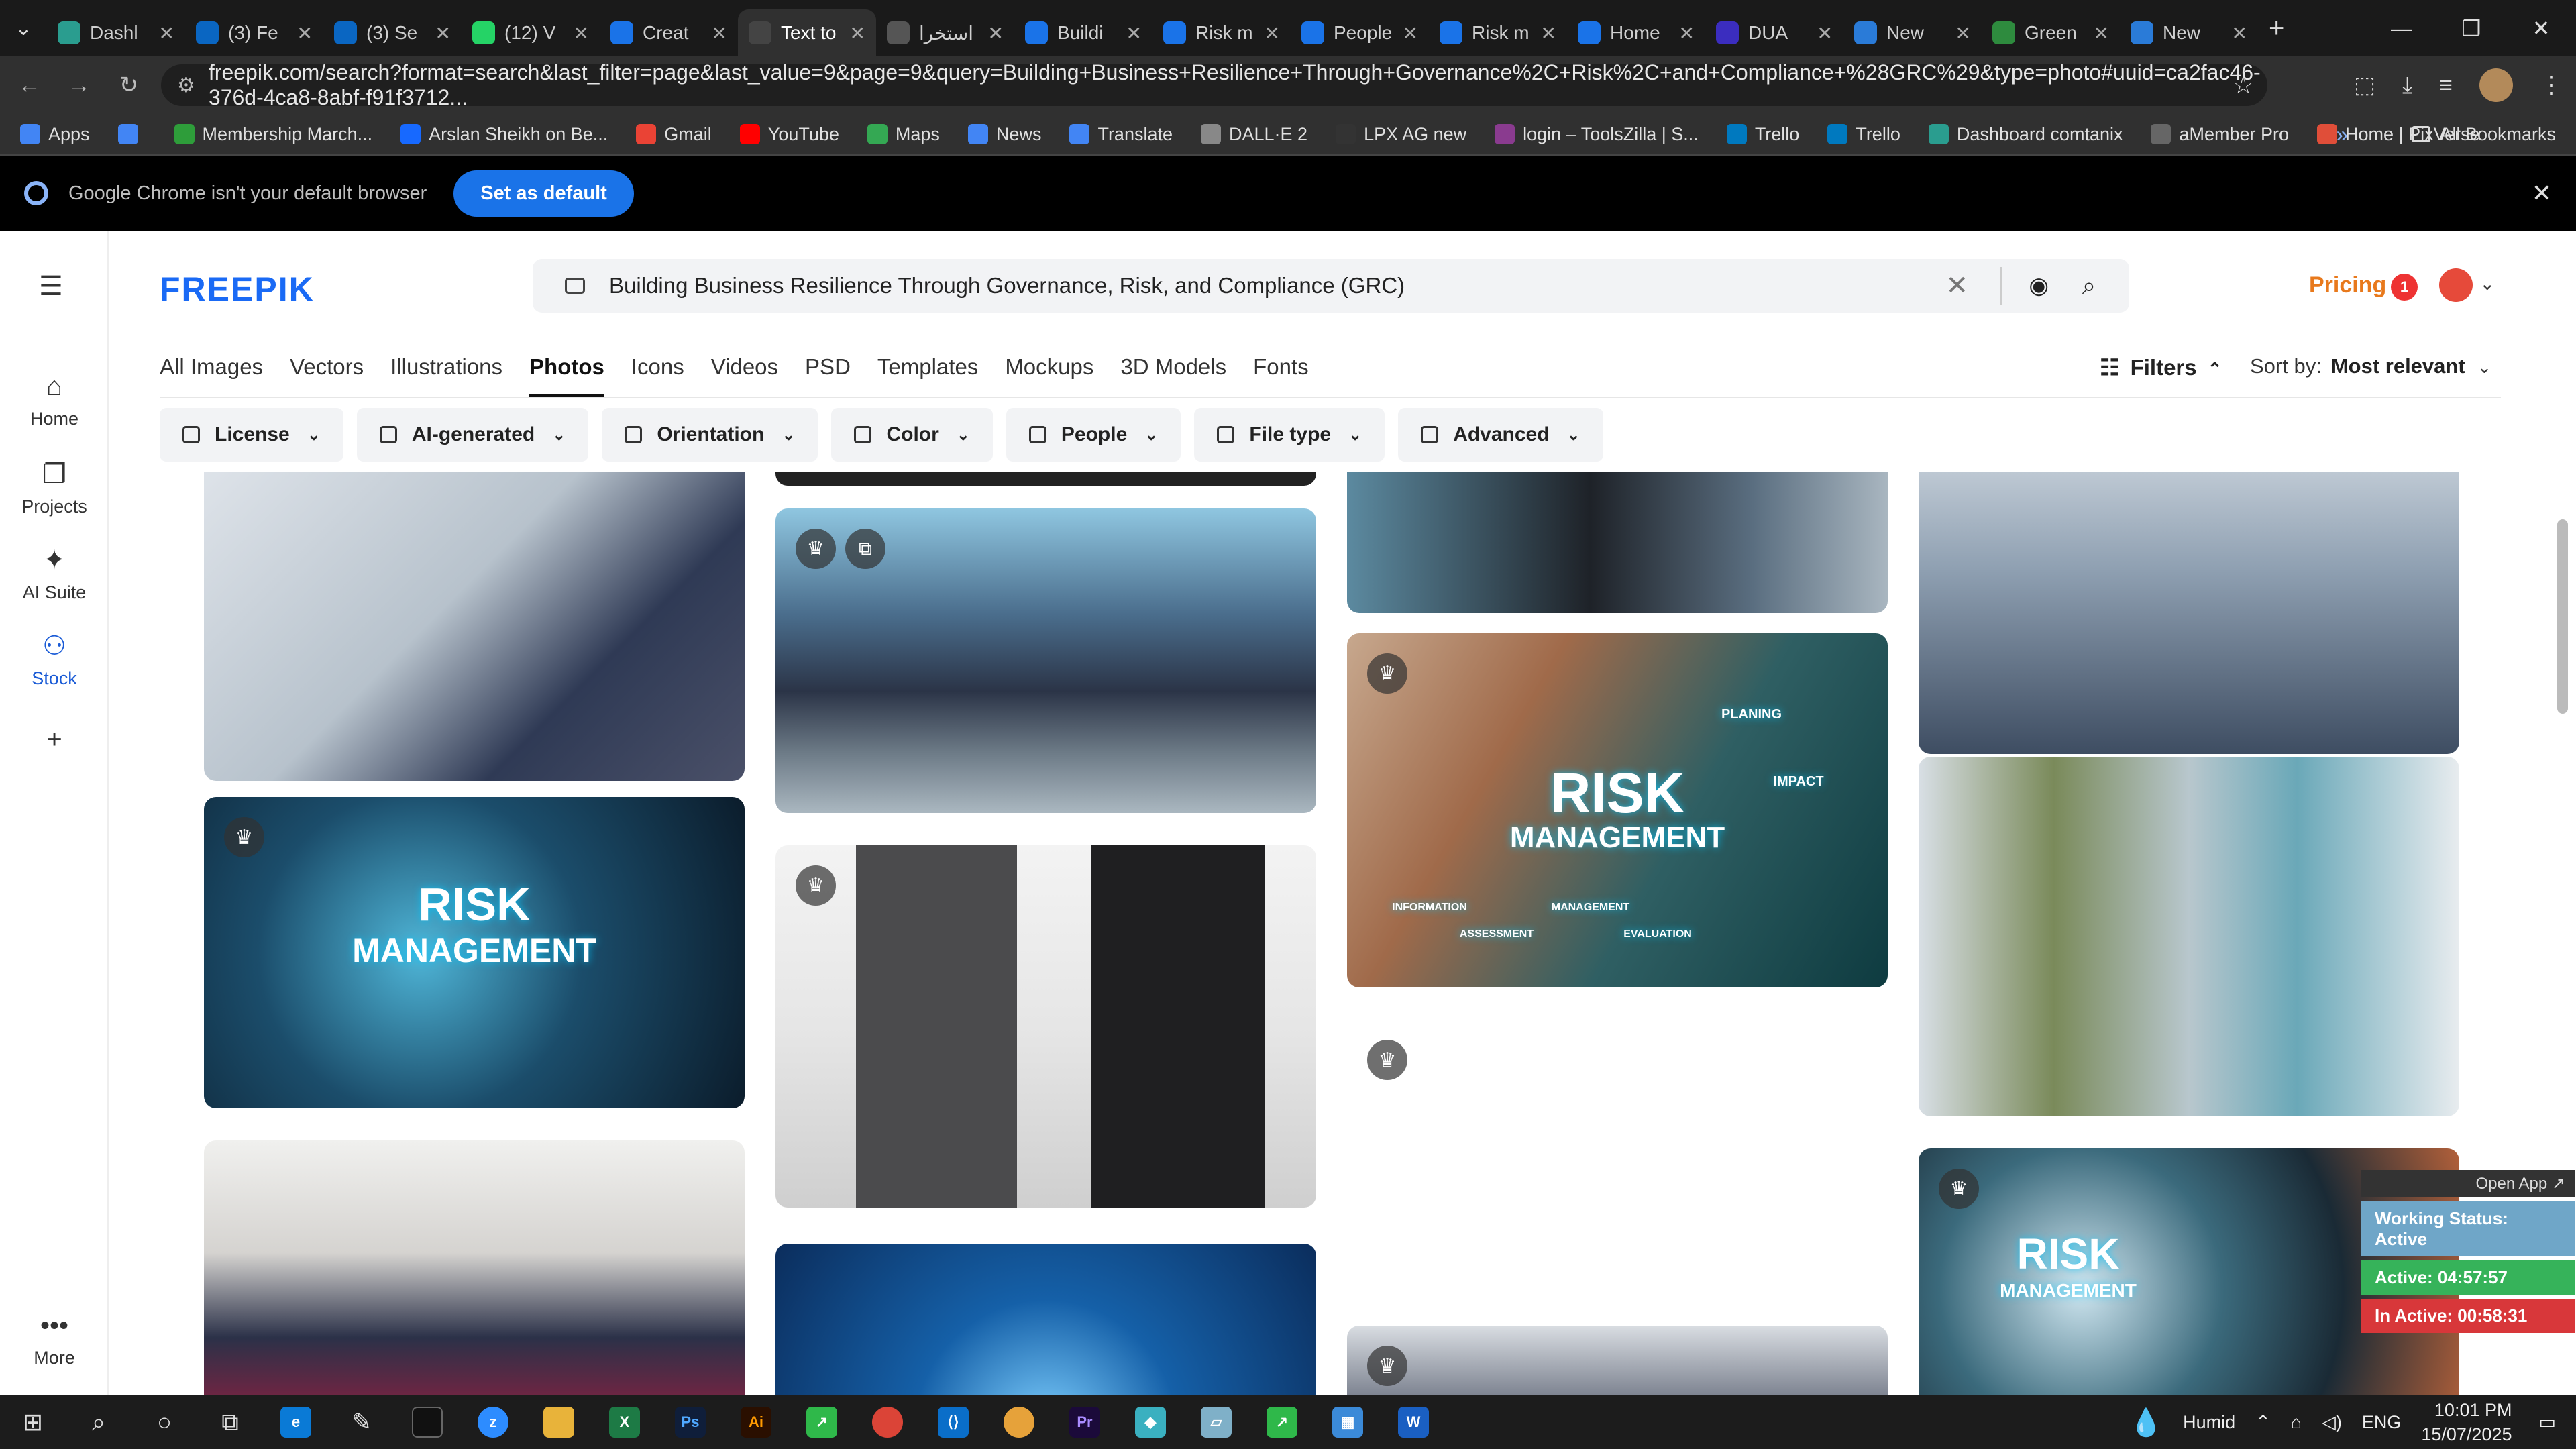 This screenshot has height=1449, width=2576. What do you see at coordinates (1956, 285) in the screenshot?
I see `clear-search-icon: ✕` at bounding box center [1956, 285].